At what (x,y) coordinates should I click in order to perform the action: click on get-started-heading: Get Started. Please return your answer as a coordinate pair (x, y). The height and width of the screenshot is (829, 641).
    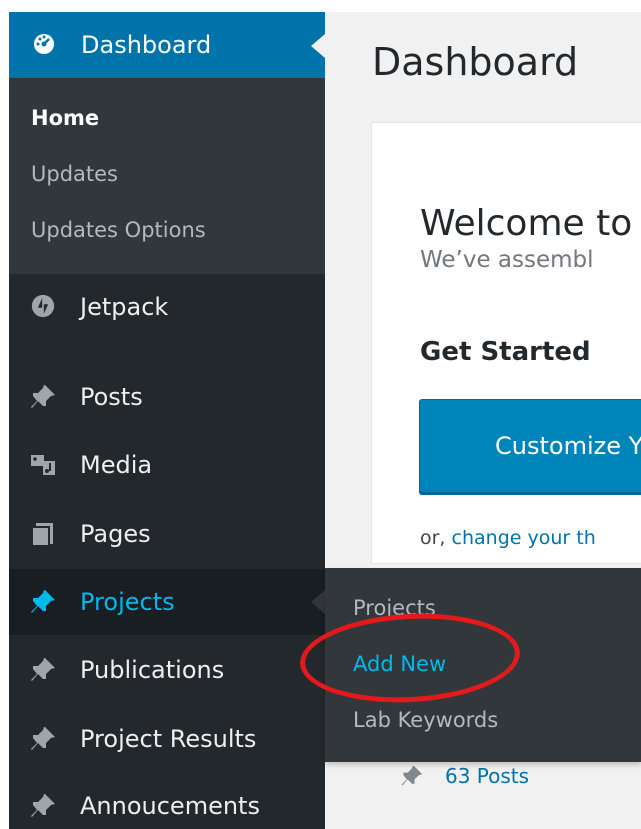
    Looking at the image, I should click on (505, 352).